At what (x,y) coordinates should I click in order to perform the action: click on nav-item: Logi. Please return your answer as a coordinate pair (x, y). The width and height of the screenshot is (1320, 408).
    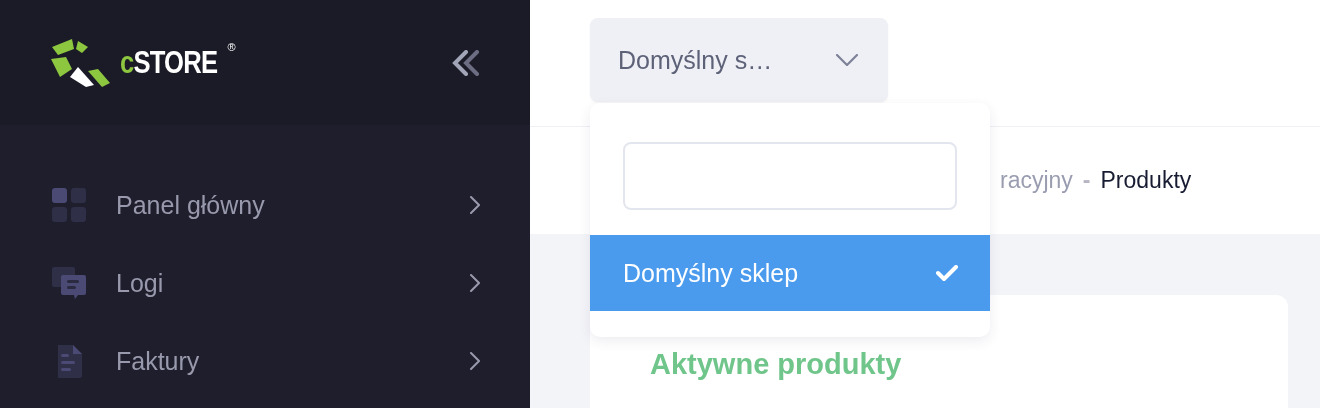
    Looking at the image, I should click on (265, 283).